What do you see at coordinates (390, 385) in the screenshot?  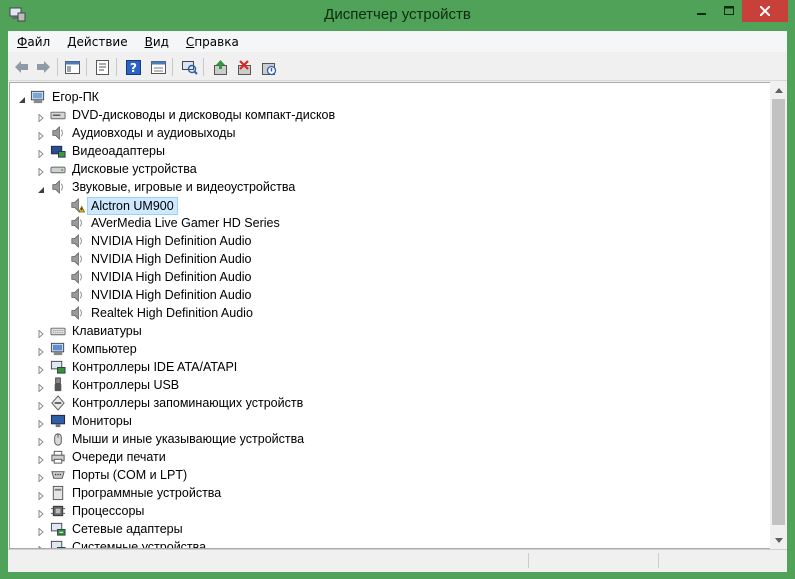 I see `tree-category: Контроллеры USB` at bounding box center [390, 385].